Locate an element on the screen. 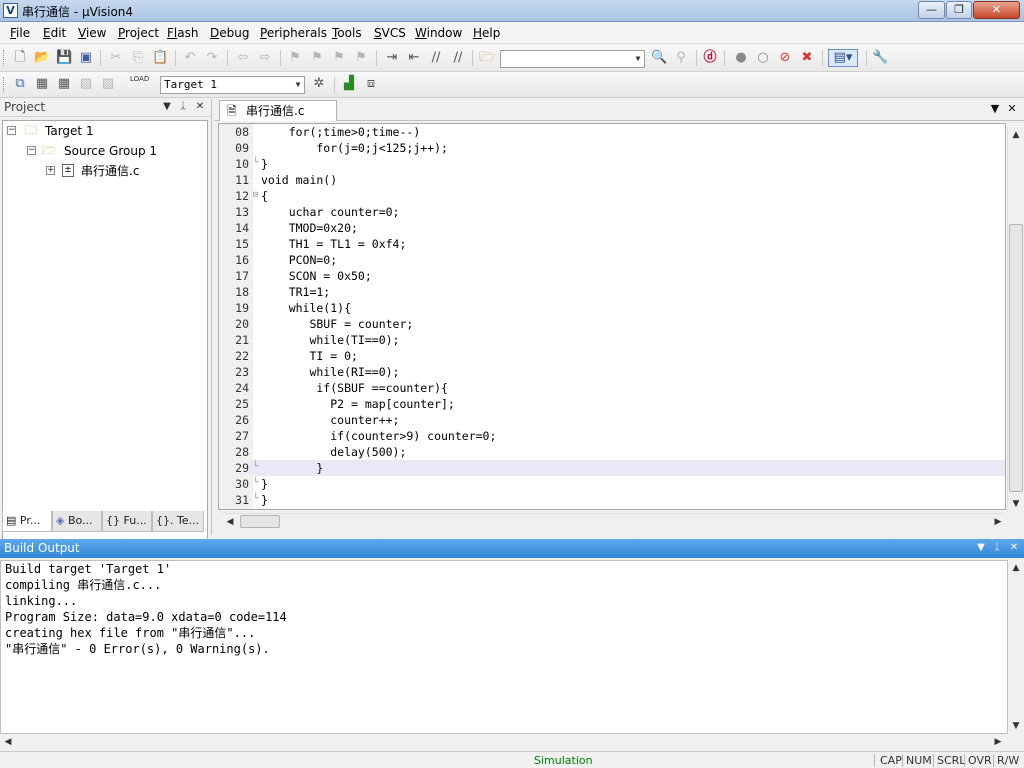 The height and width of the screenshot is (768, 1024). code-line: 24 if(SBUF ==counter){ is located at coordinates (612, 388).